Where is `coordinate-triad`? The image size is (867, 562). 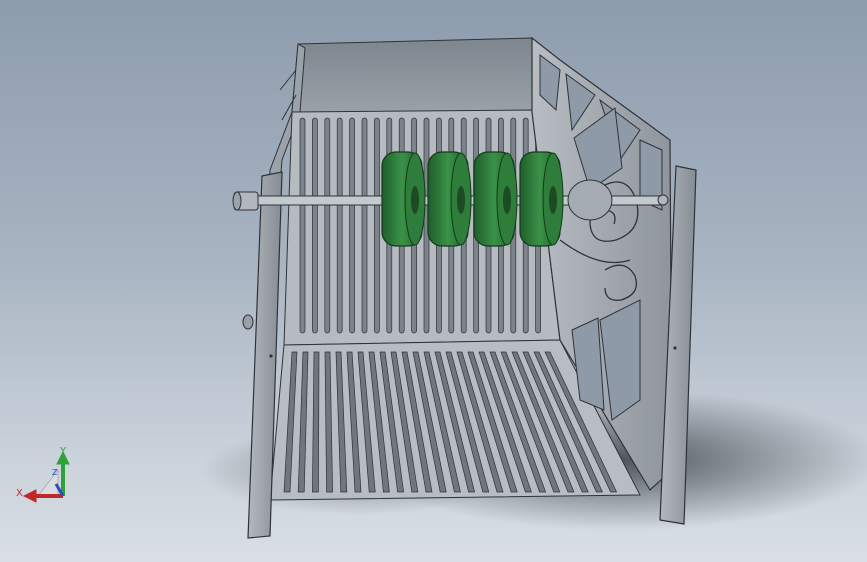 coordinate-triad is located at coordinates (46, 476).